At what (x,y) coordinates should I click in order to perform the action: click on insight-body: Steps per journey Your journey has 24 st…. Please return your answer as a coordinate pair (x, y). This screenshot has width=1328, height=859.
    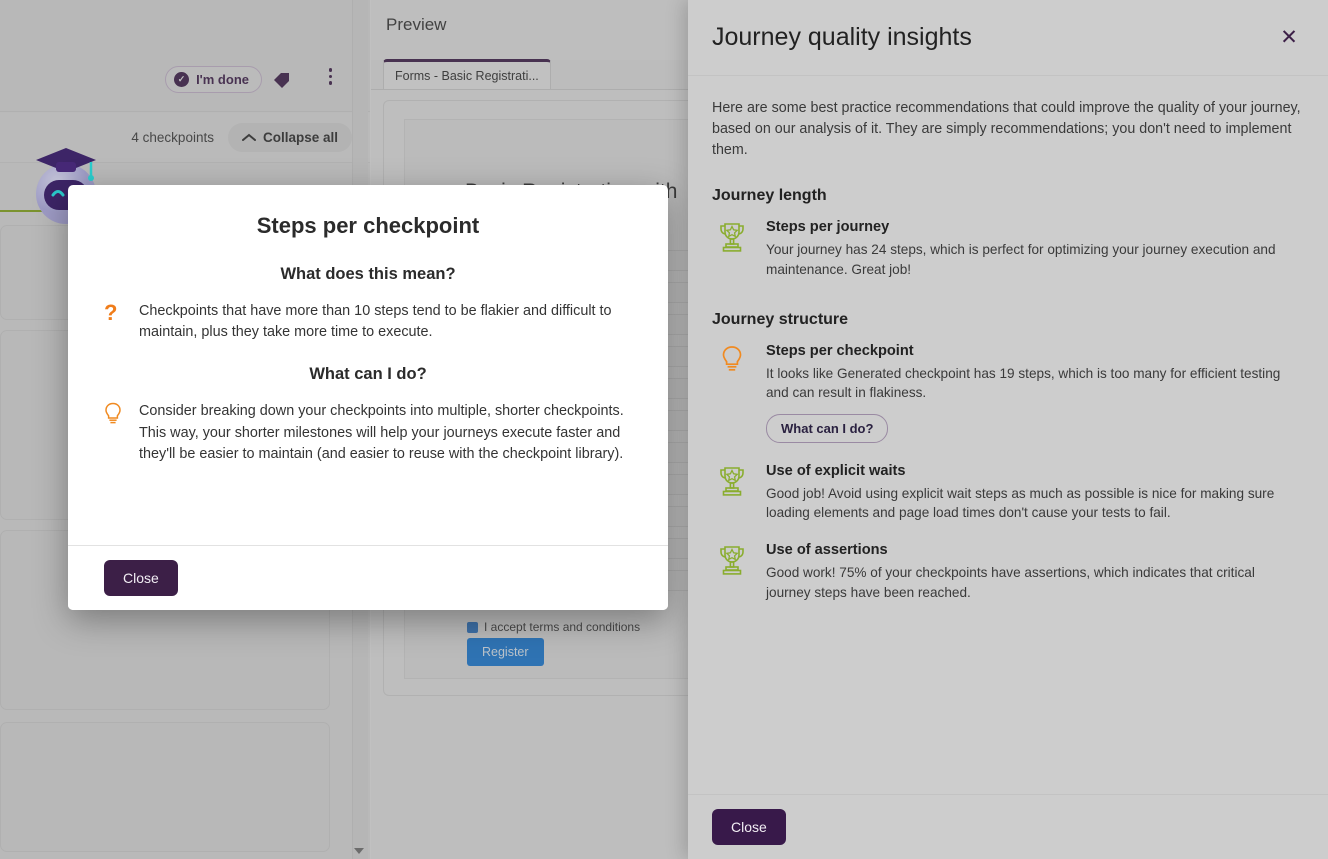
    Looking at the image, I should click on (1034, 249).